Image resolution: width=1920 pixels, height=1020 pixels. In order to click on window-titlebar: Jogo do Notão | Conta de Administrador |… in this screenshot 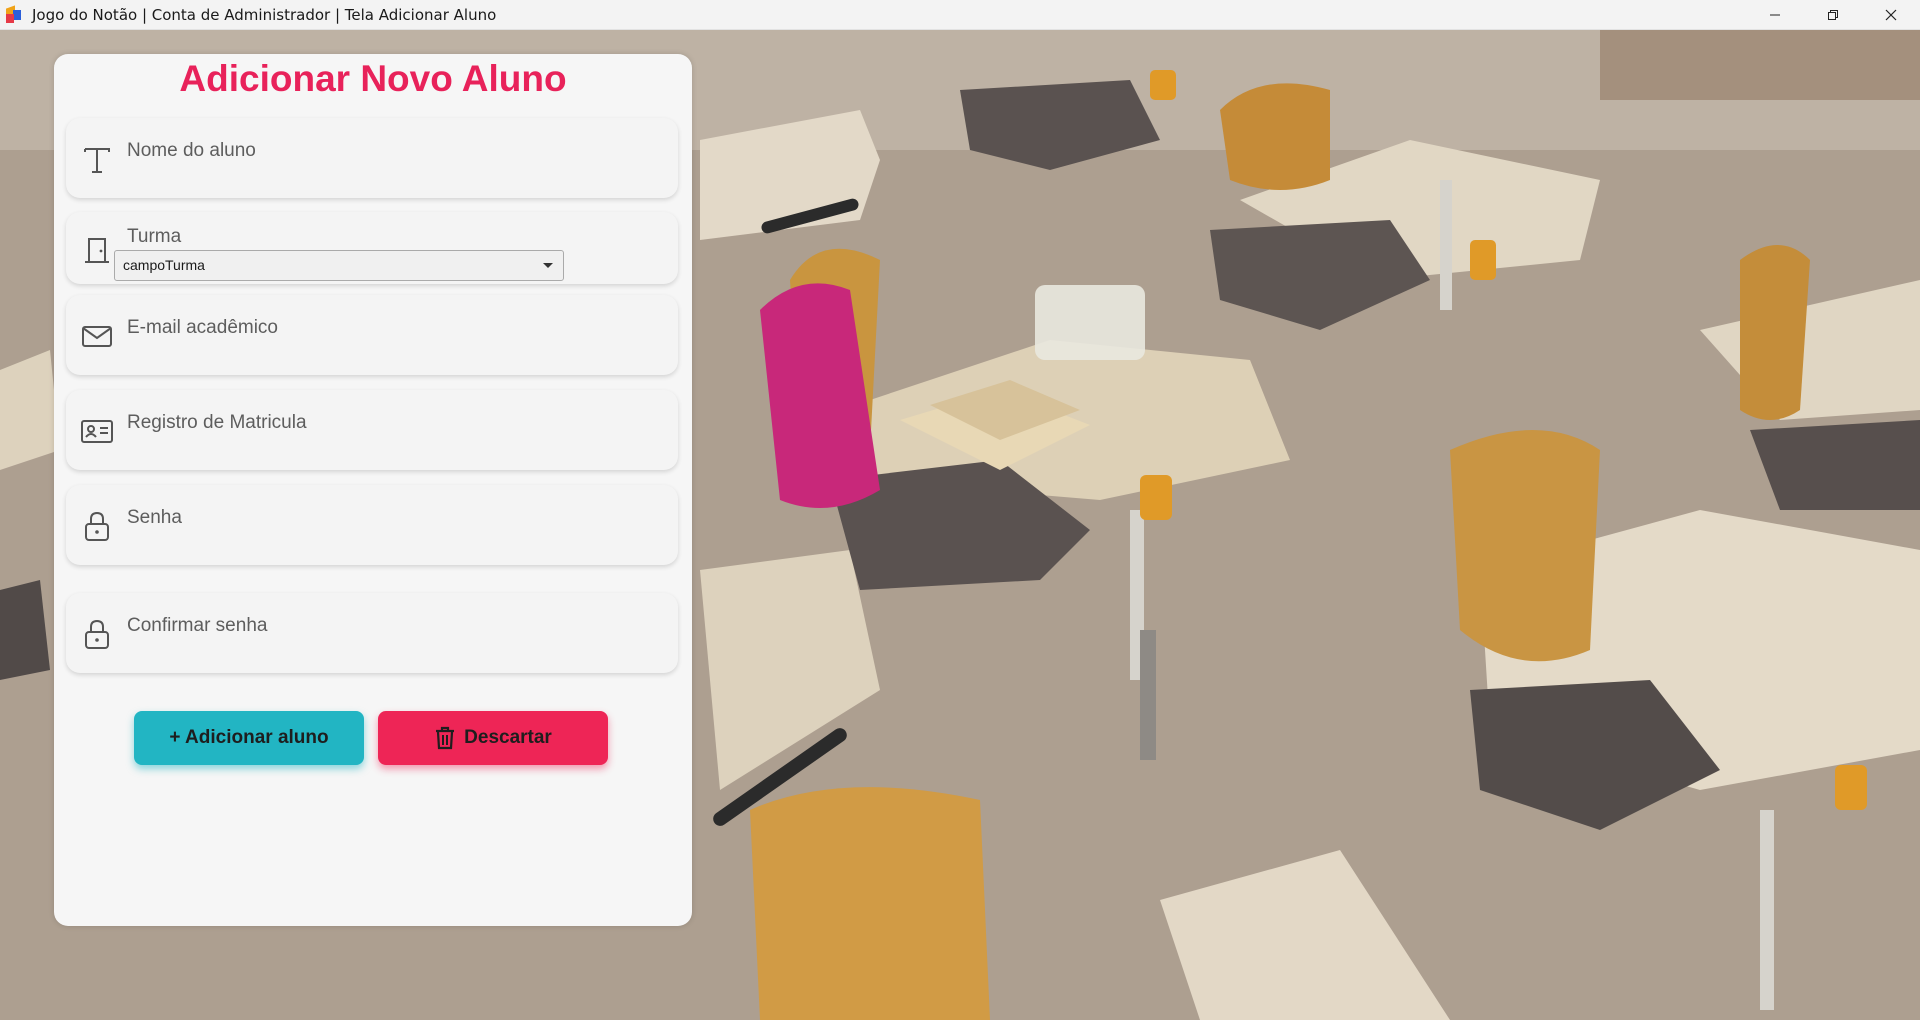, I will do `click(960, 15)`.